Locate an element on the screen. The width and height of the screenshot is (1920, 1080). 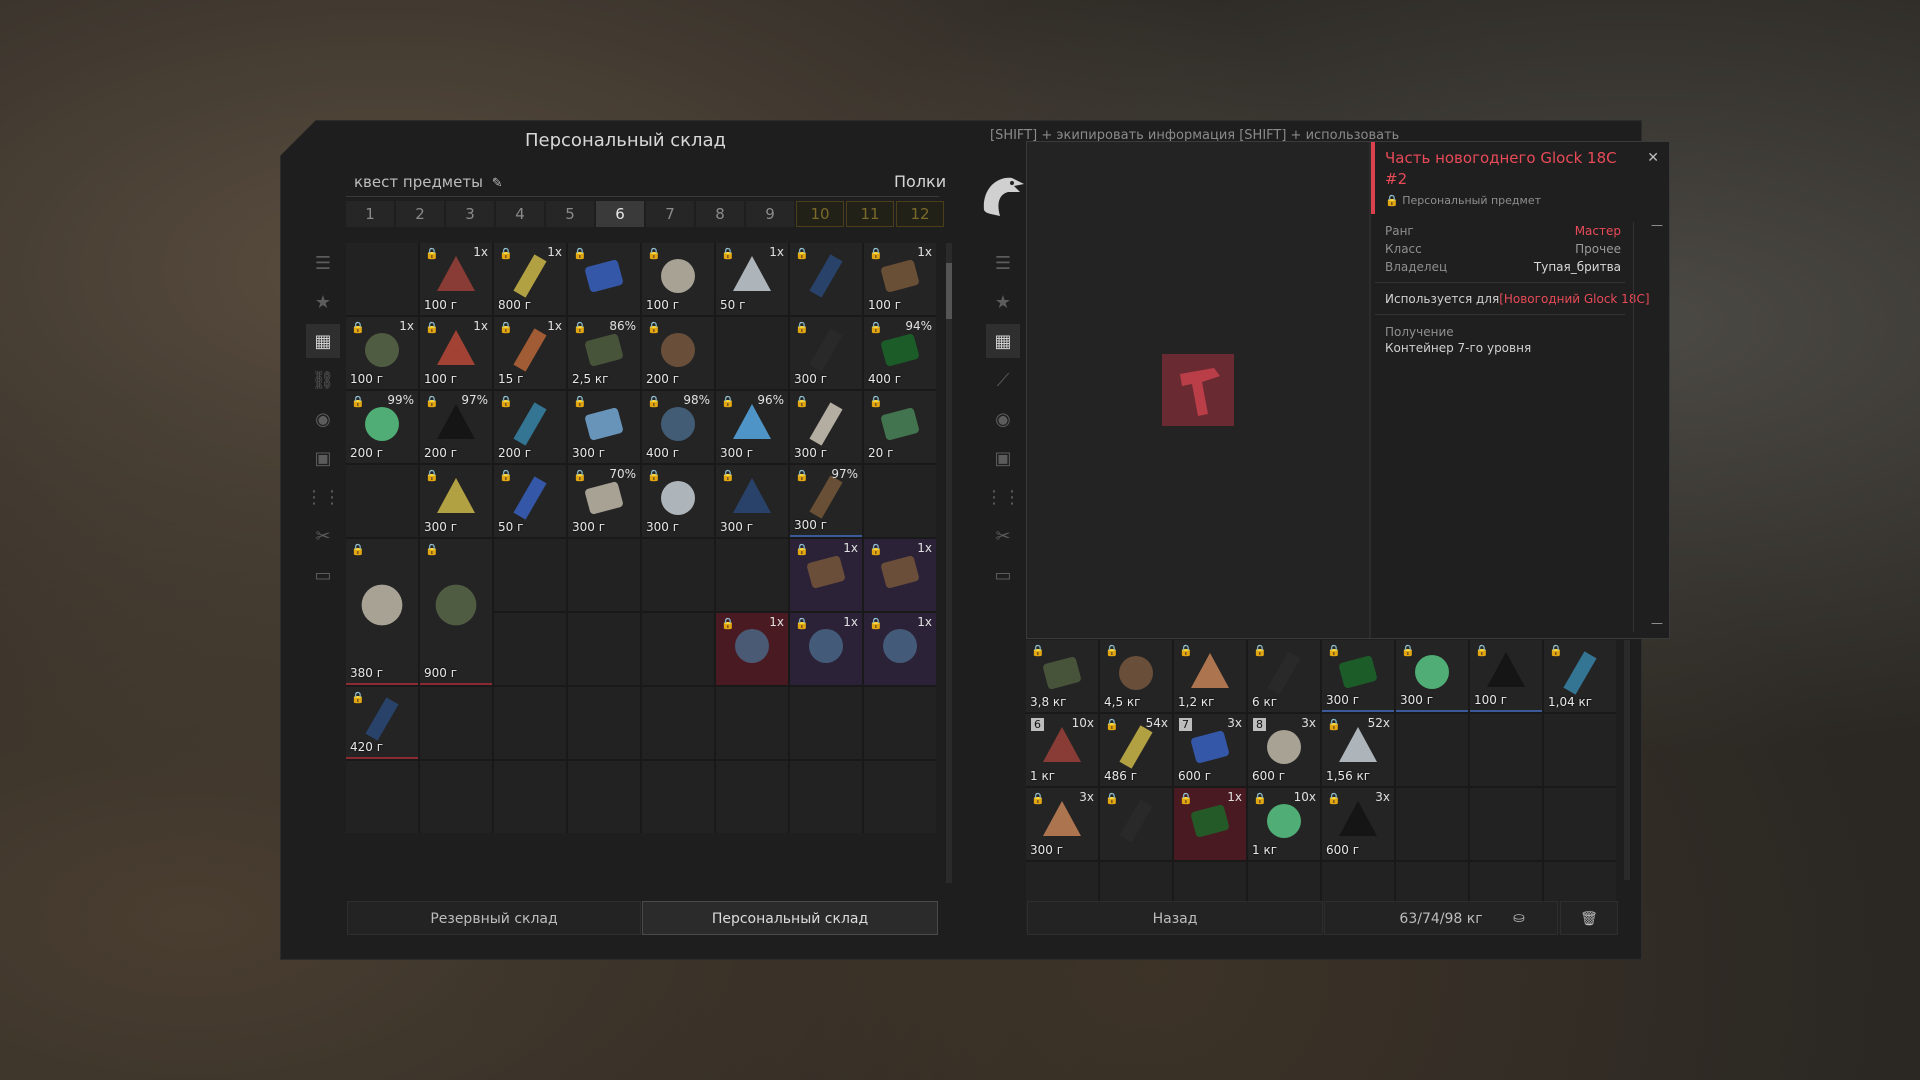
storage-slot: 🔒 1x 800 г is located at coordinates (530, 279).